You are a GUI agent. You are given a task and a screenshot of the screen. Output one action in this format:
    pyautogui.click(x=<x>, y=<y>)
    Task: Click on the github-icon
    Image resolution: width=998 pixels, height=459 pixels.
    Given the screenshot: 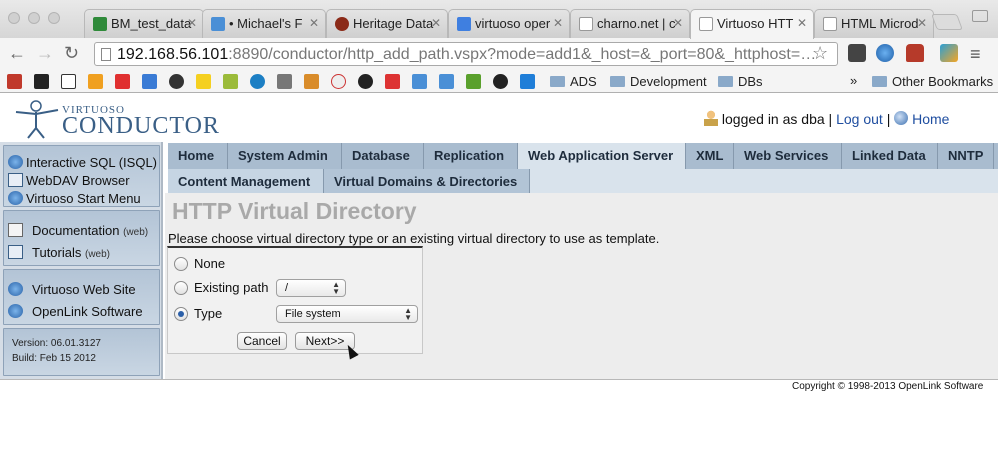 What is the action you would take?
    pyautogui.click(x=500, y=81)
    